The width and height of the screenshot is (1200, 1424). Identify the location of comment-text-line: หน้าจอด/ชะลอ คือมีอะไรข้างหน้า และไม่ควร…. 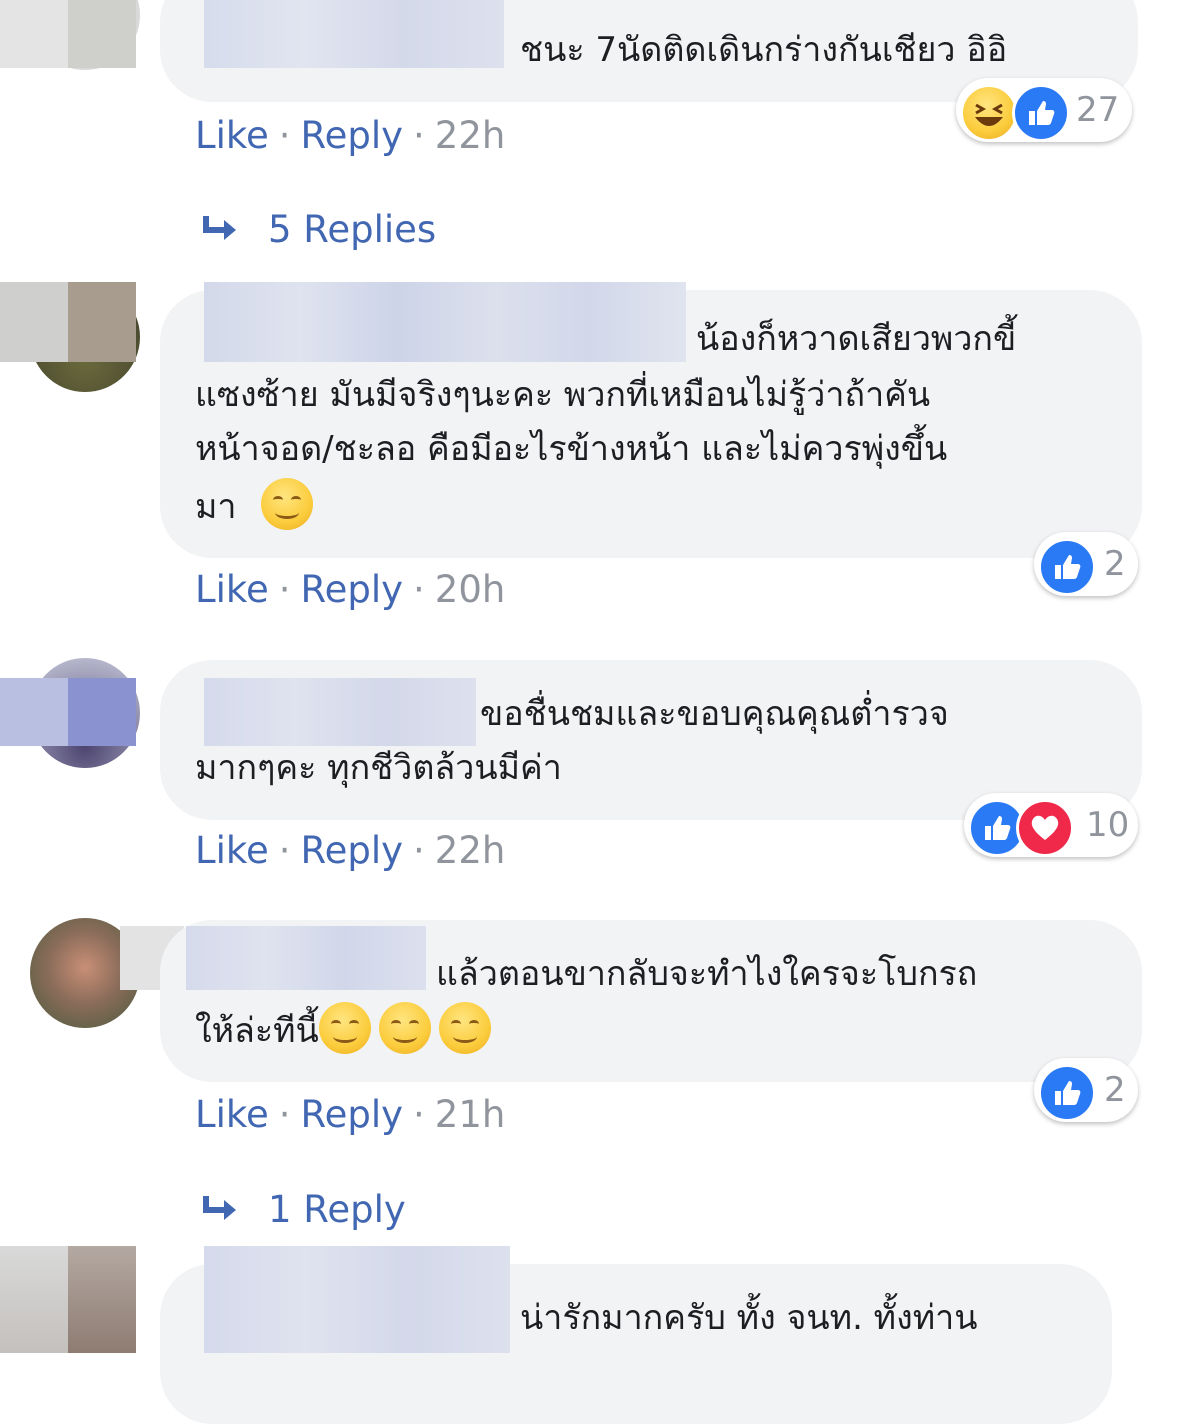
(571, 449).